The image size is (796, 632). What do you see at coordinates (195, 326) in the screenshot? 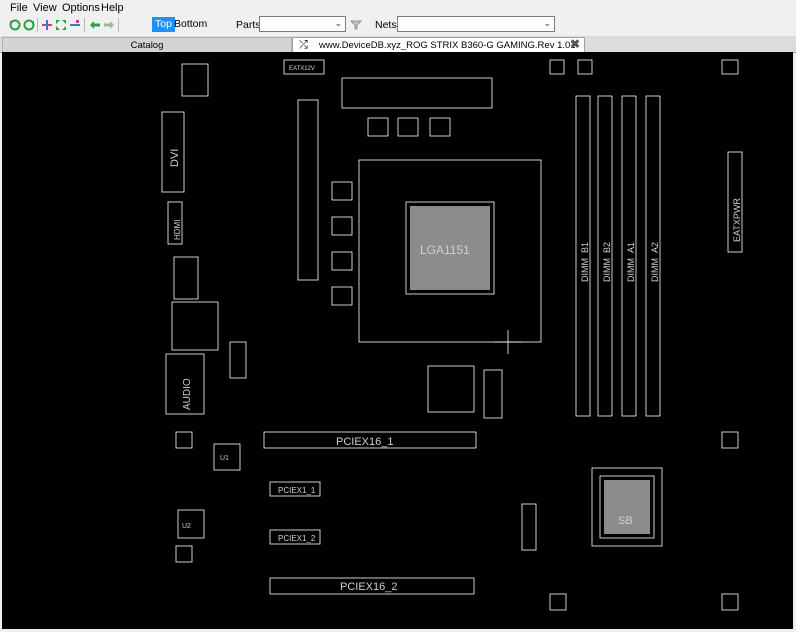
I see `lan-connector` at bounding box center [195, 326].